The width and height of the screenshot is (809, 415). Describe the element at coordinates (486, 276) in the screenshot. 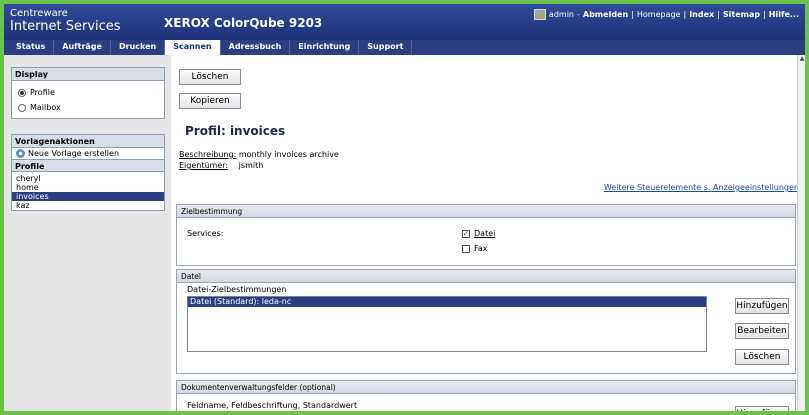

I see `file-title: Datei` at that location.